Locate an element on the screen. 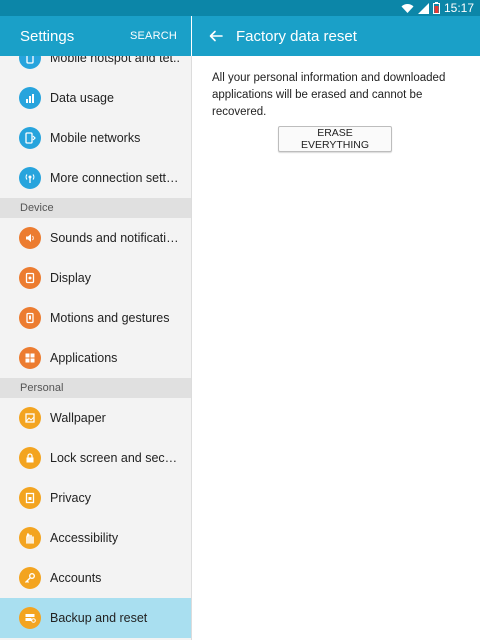 The image size is (480, 640). detail-header: Factory data reset is located at coordinates (336, 36).